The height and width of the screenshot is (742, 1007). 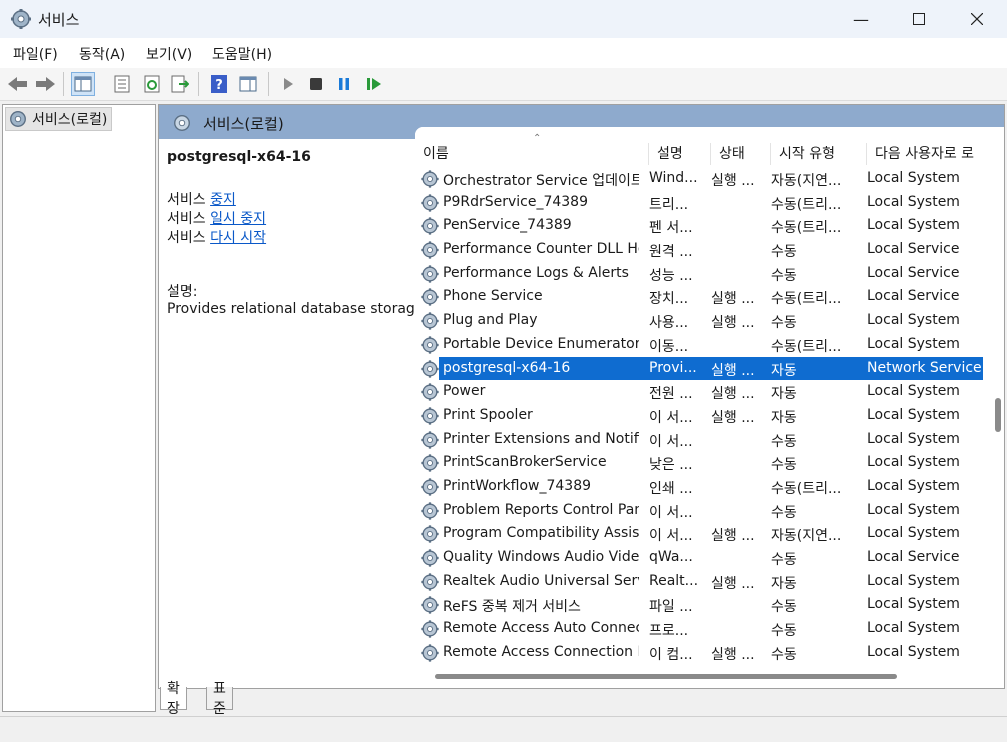 What do you see at coordinates (532, 154) in the screenshot?
I see `column-name: 이름` at bounding box center [532, 154].